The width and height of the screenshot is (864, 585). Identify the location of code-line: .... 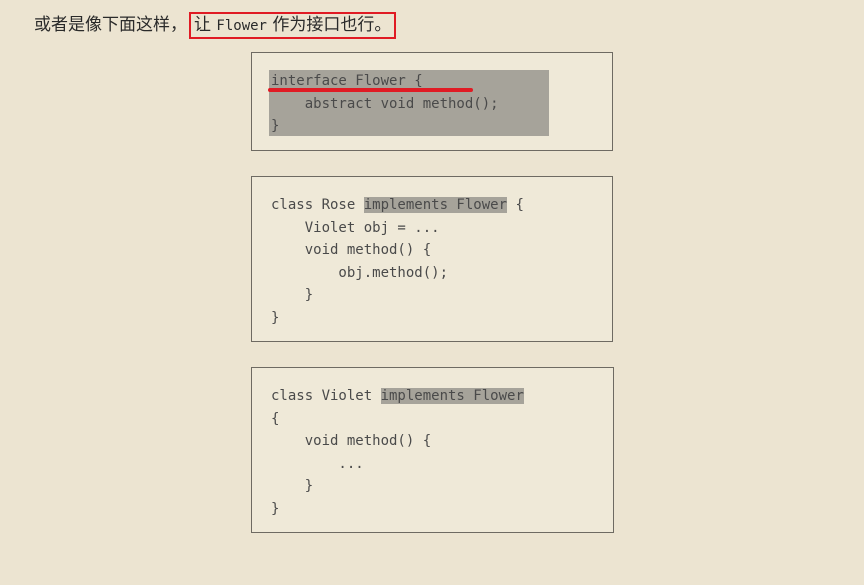
(317, 463).